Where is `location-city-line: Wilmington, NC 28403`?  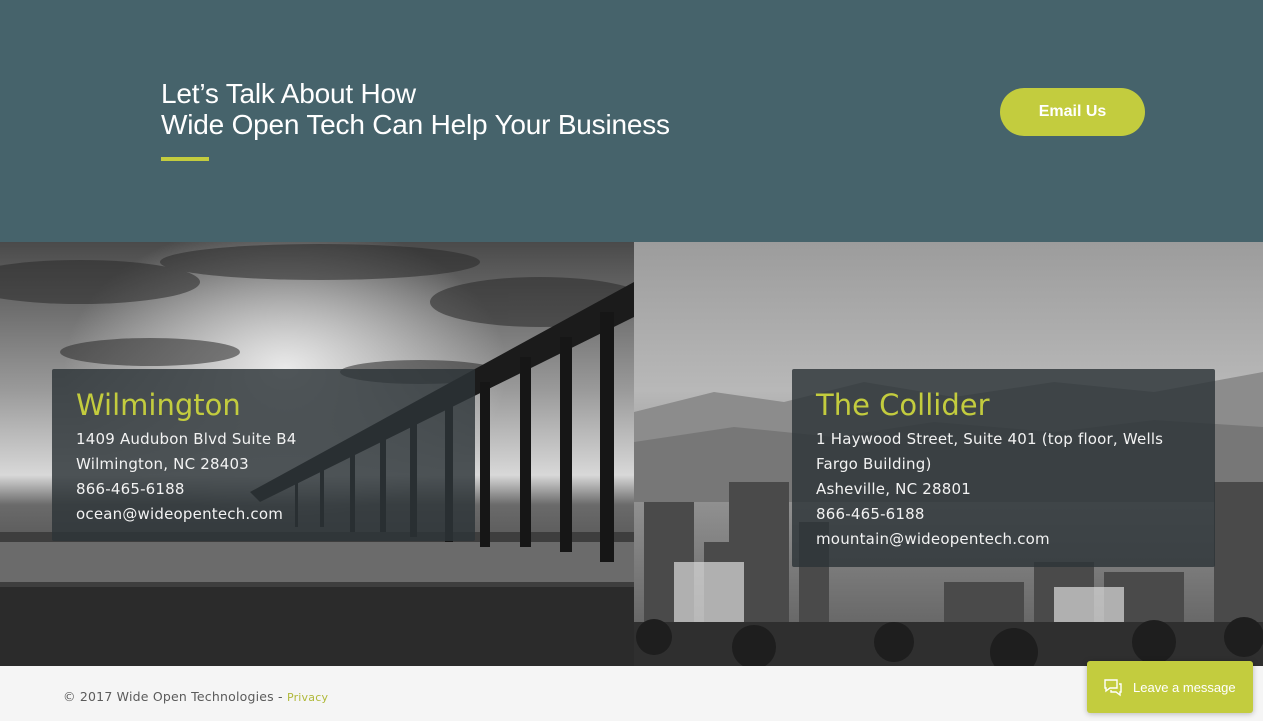 location-city-line: Wilmington, NC 28403 is located at coordinates (162, 464).